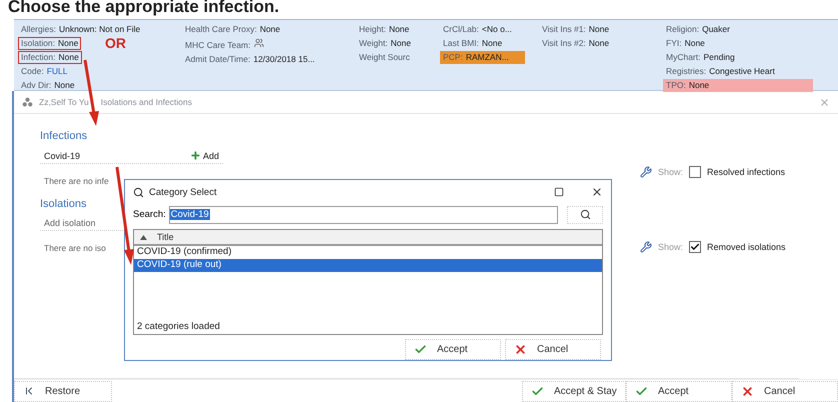  What do you see at coordinates (363, 215) in the screenshot?
I see `search-field: Covid-19` at bounding box center [363, 215].